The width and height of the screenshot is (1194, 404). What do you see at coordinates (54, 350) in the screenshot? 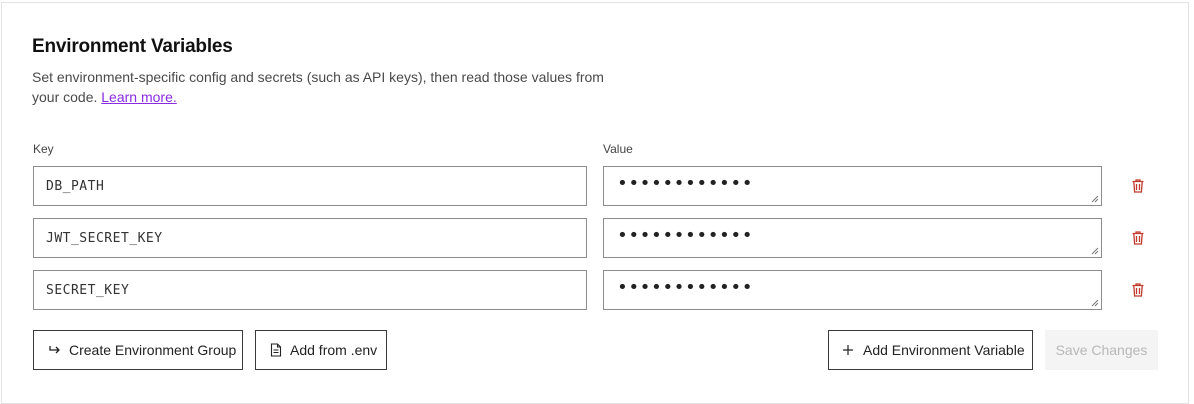
I see `arrow-return-icon` at bounding box center [54, 350].